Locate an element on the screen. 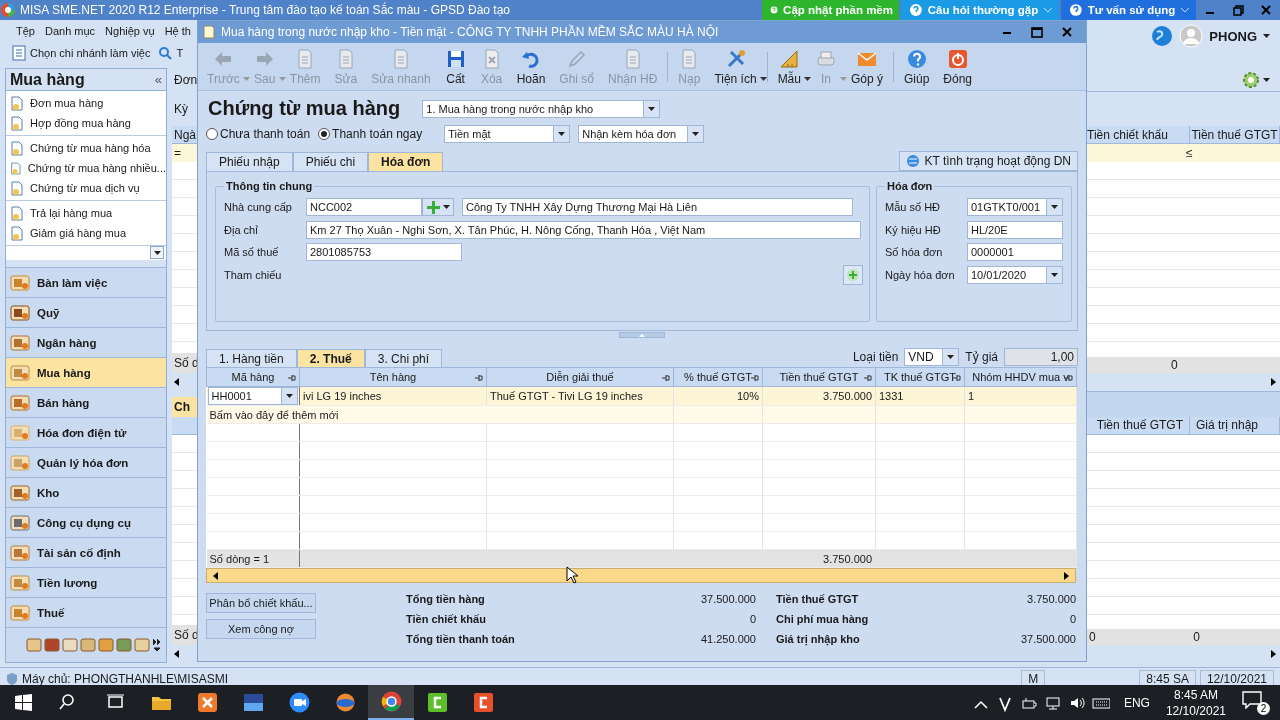  collapse-button: « is located at coordinates (158, 79).